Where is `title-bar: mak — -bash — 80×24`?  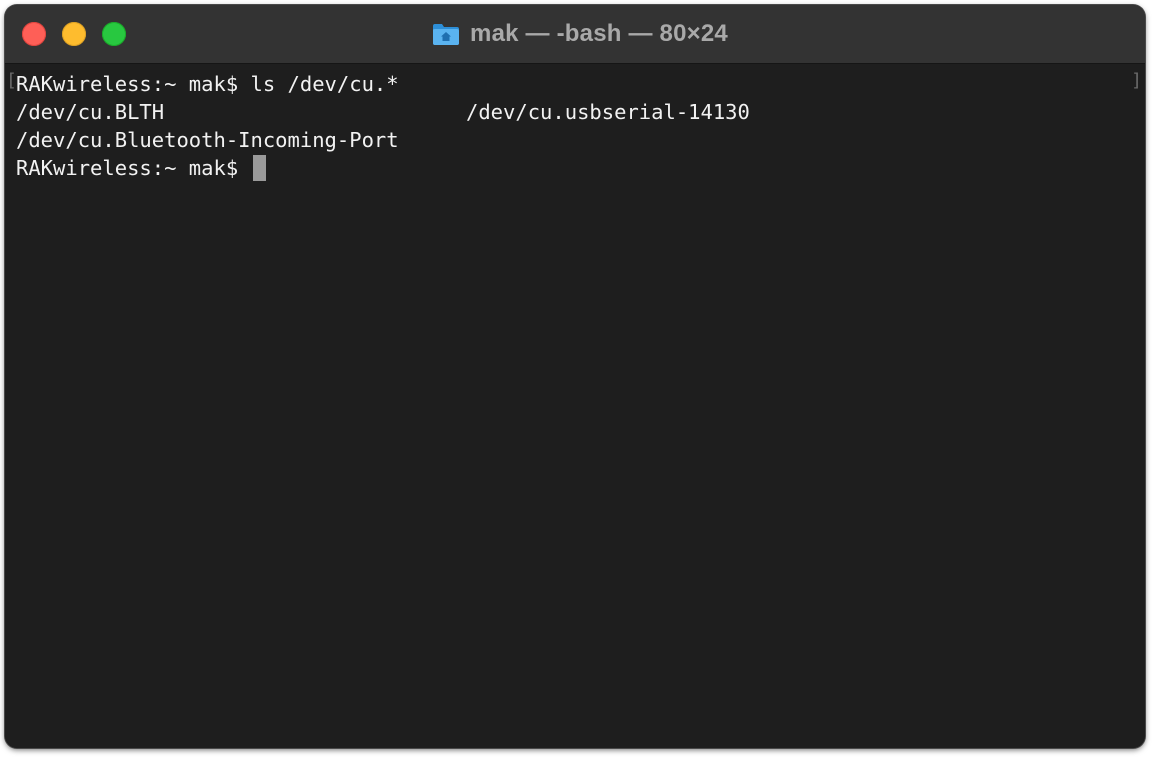 title-bar: mak — -bash — 80×24 is located at coordinates (575, 34).